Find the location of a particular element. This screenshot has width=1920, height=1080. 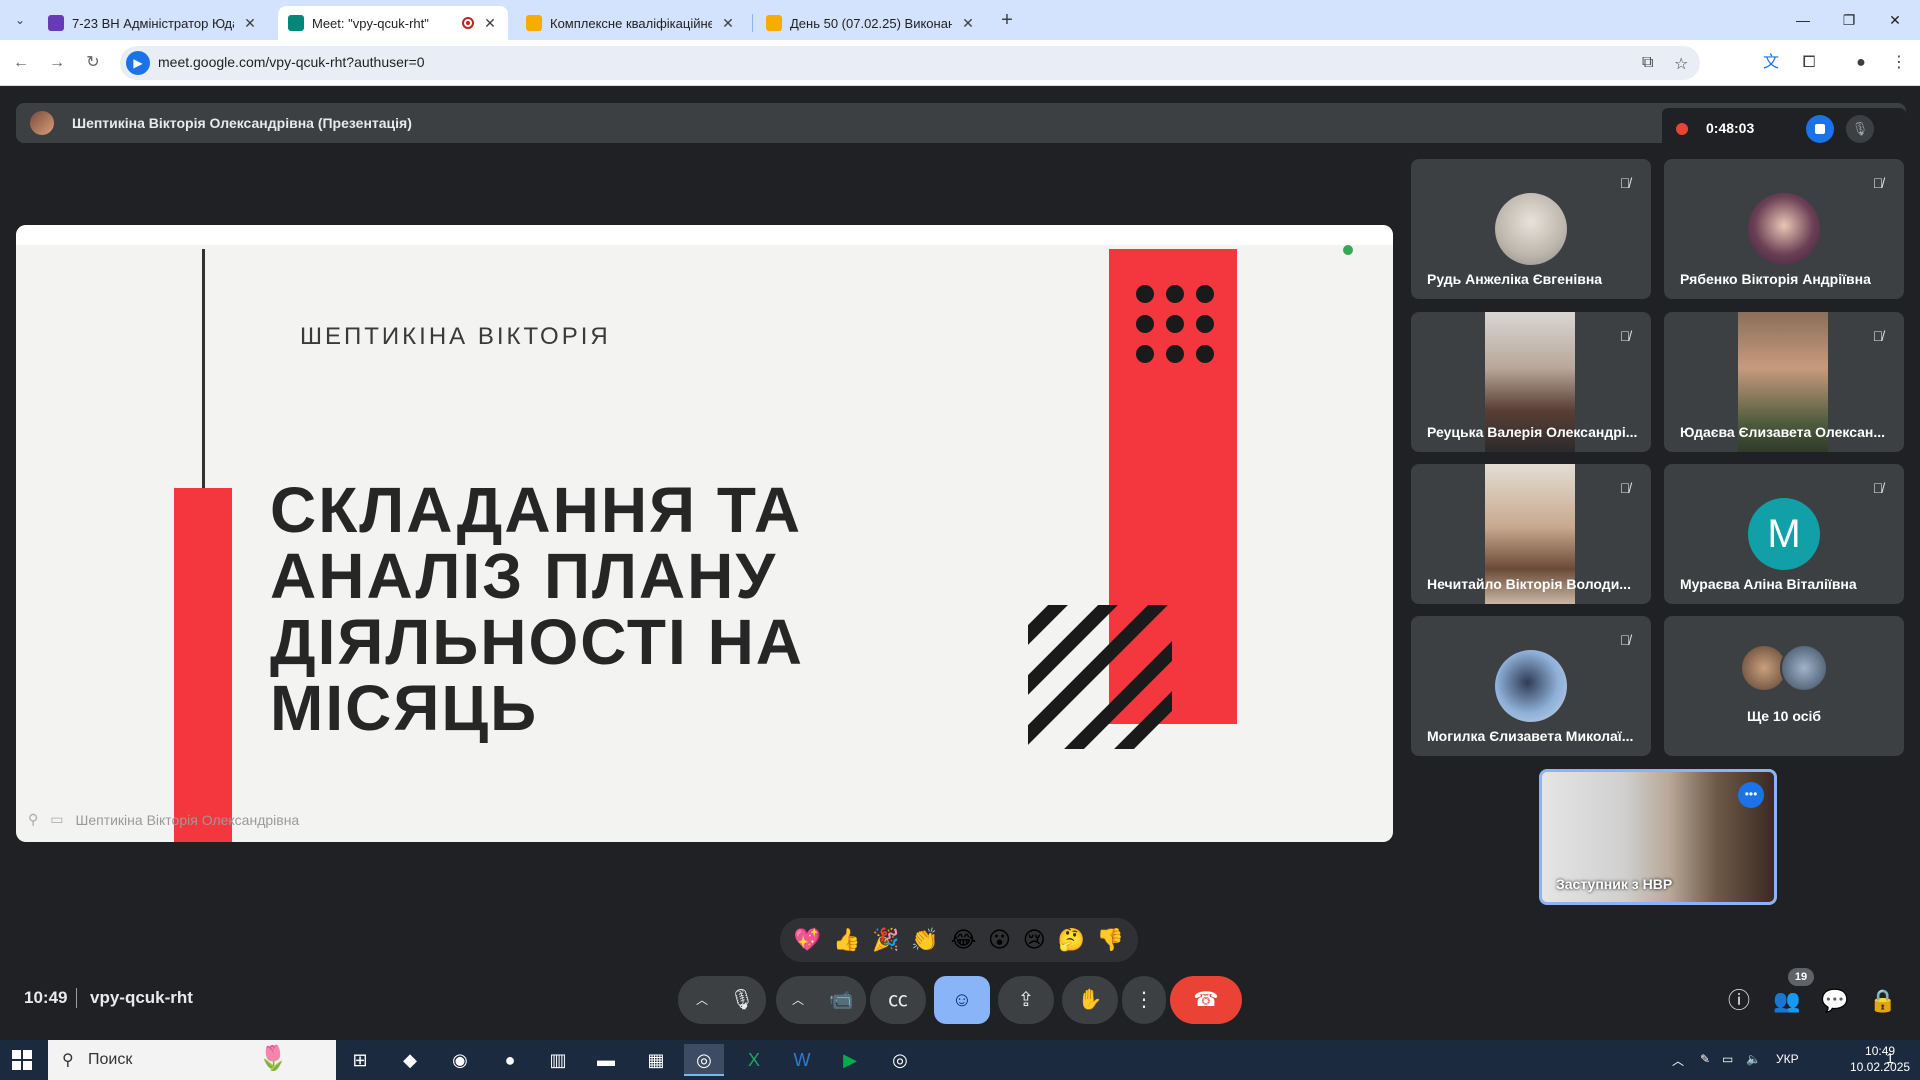

excel-icon: X is located at coordinates (754, 1060).